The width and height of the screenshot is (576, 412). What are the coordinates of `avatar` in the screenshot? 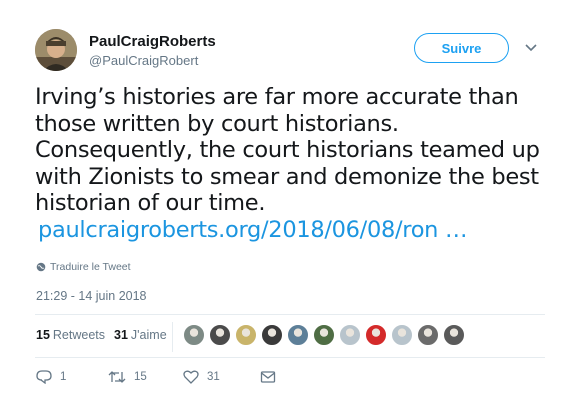 It's located at (56, 50).